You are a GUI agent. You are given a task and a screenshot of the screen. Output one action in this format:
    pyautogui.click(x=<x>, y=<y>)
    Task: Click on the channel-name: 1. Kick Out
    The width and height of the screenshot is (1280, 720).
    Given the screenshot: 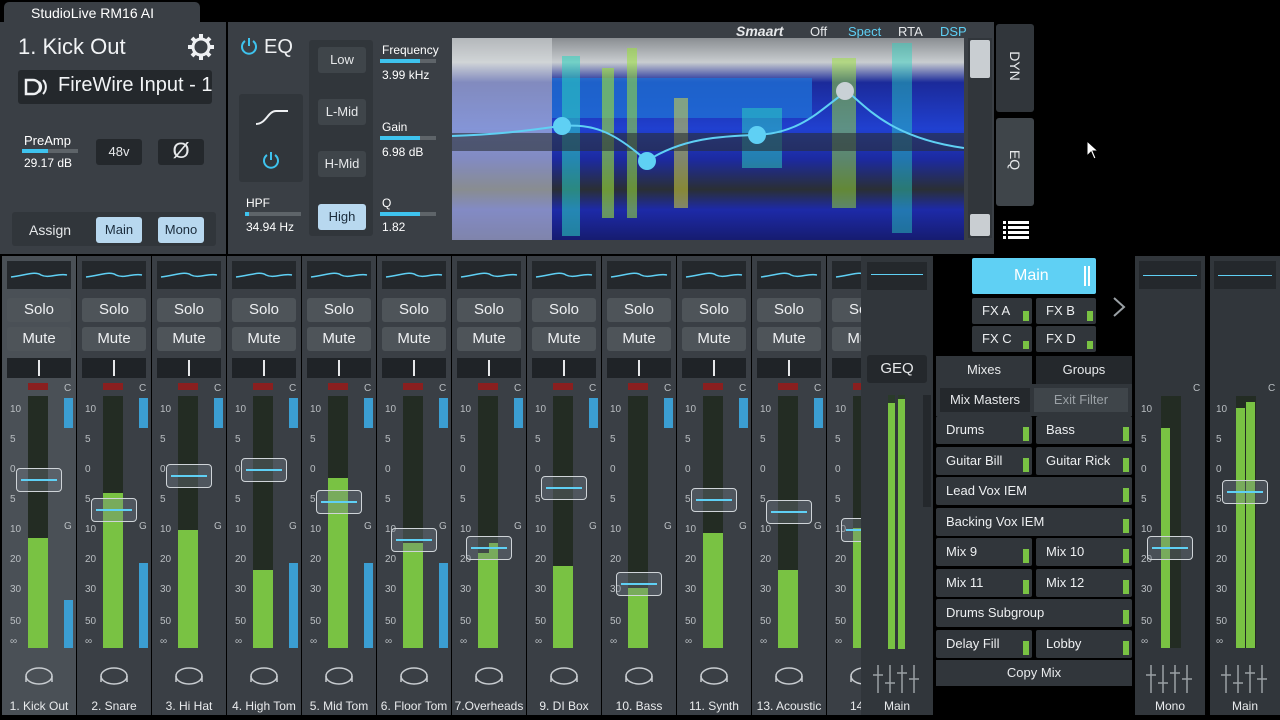 What is the action you would take?
    pyautogui.click(x=72, y=47)
    